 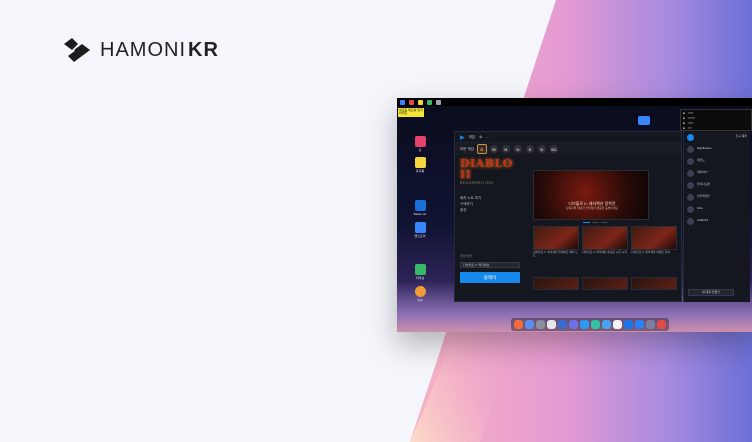 What do you see at coordinates (703, 196) in the screenshot?
I see `friend-name: 전투의달인` at bounding box center [703, 196].